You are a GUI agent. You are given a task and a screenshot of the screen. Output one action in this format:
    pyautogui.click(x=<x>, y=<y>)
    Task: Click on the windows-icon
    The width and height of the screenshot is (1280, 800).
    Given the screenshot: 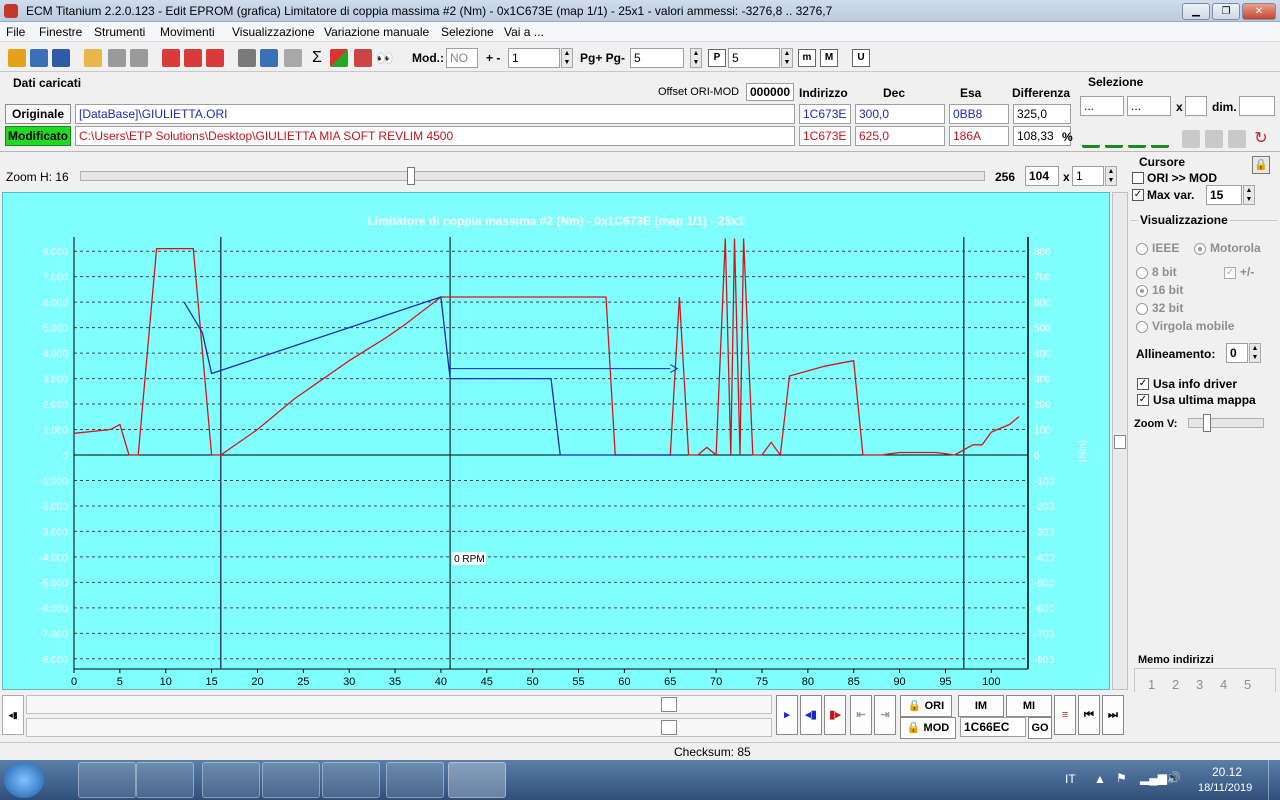 What is the action you would take?
    pyautogui.click(x=39, y=58)
    